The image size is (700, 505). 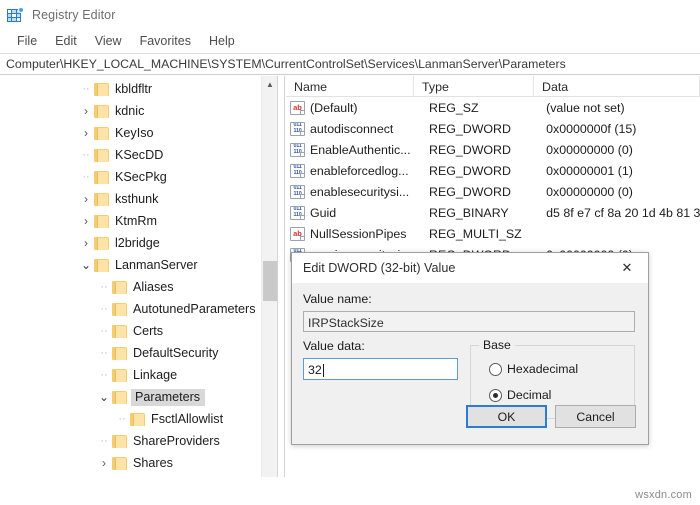 I want to click on tree-item-fsctlallowlist: ·· FsctlAllowlist, so click(x=130, y=419).